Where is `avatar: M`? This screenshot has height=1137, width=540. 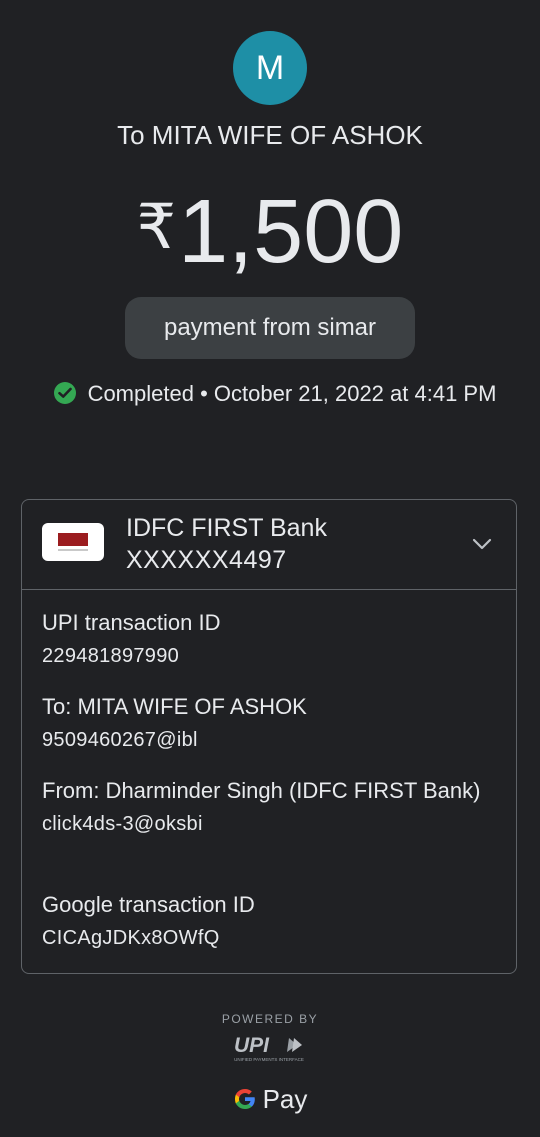
avatar: M is located at coordinates (270, 68).